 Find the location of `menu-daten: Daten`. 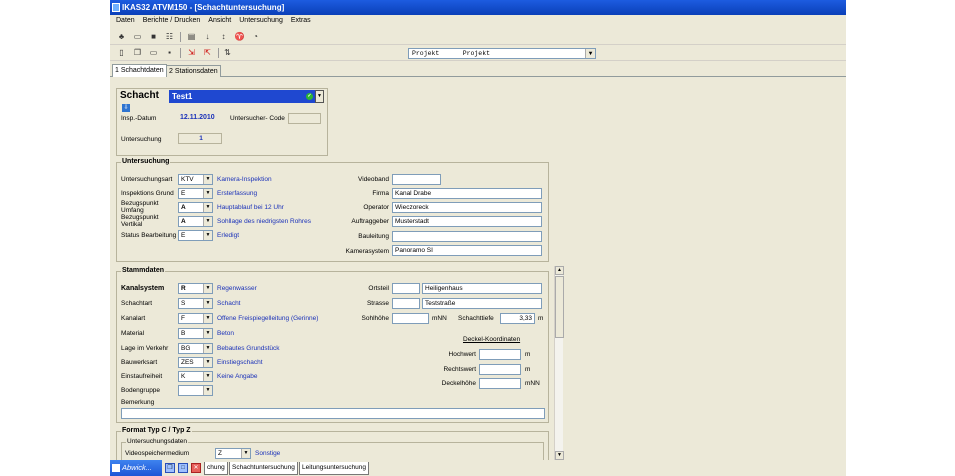

menu-daten: Daten is located at coordinates (125, 21).